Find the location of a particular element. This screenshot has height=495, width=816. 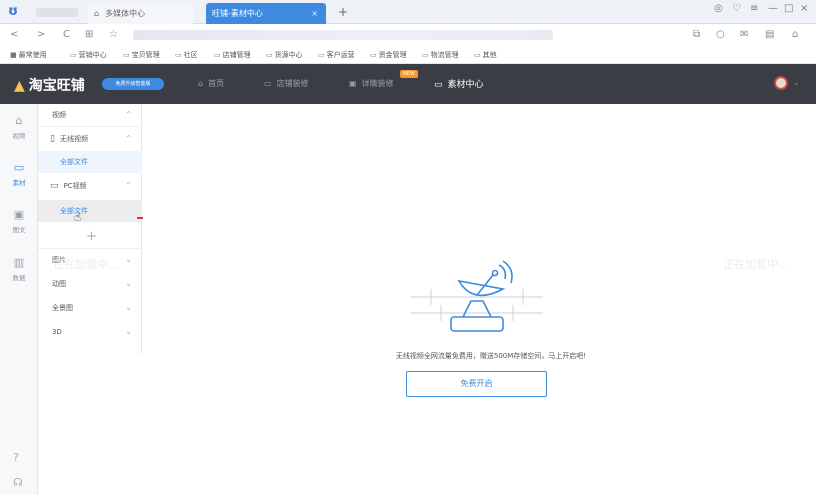

bookmark-funds: ▭ 资金管理 is located at coordinates (388, 55).